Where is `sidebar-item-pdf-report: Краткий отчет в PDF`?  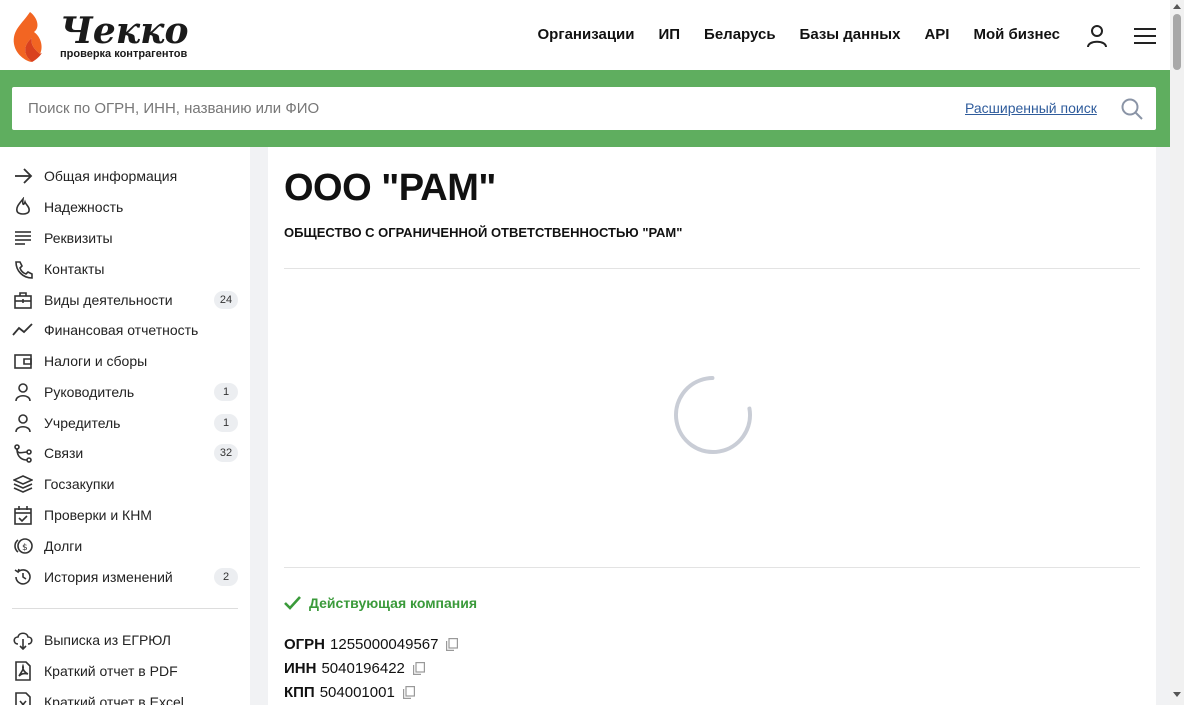
sidebar-item-pdf-report: Краткий отчет в PDF is located at coordinates (126, 671).